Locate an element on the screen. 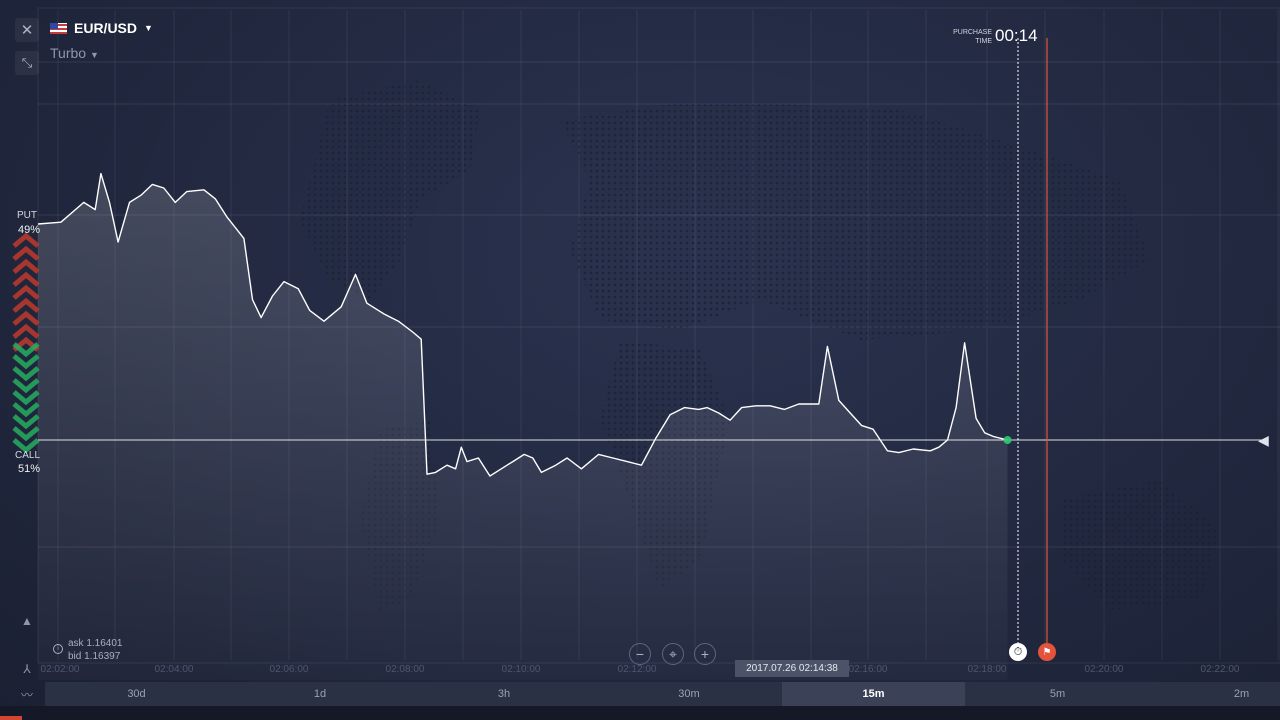 Image resolution: width=1280 pixels, height=720 pixels. sentiment-bars is located at coordinates (26, 343).